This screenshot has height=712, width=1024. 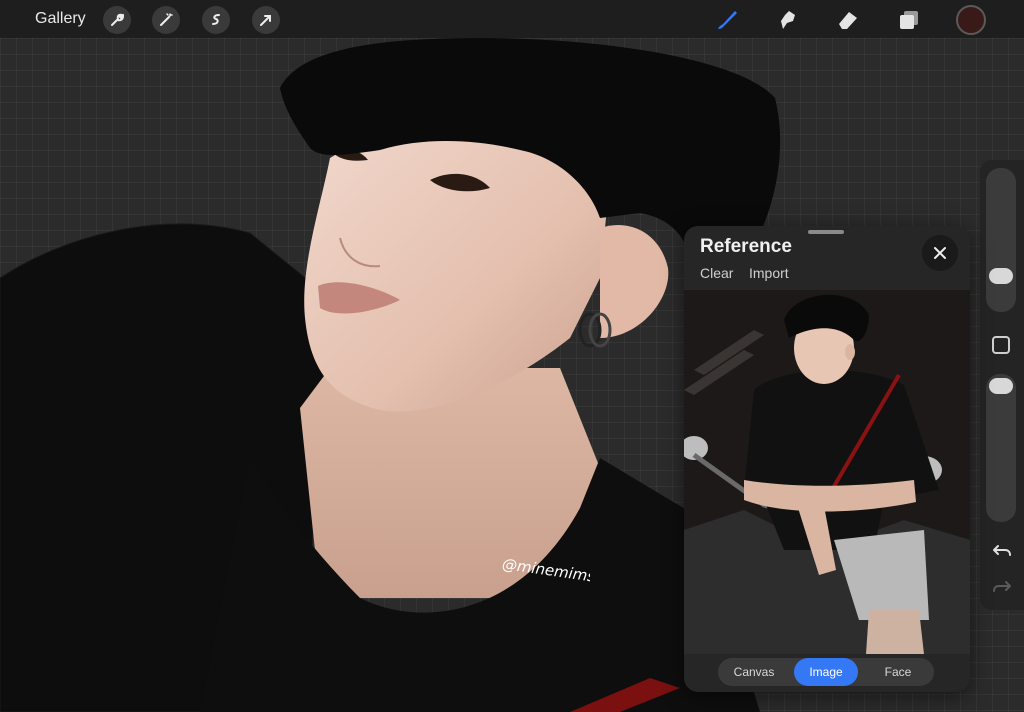 I want to click on color-picker-button, so click(x=971, y=20).